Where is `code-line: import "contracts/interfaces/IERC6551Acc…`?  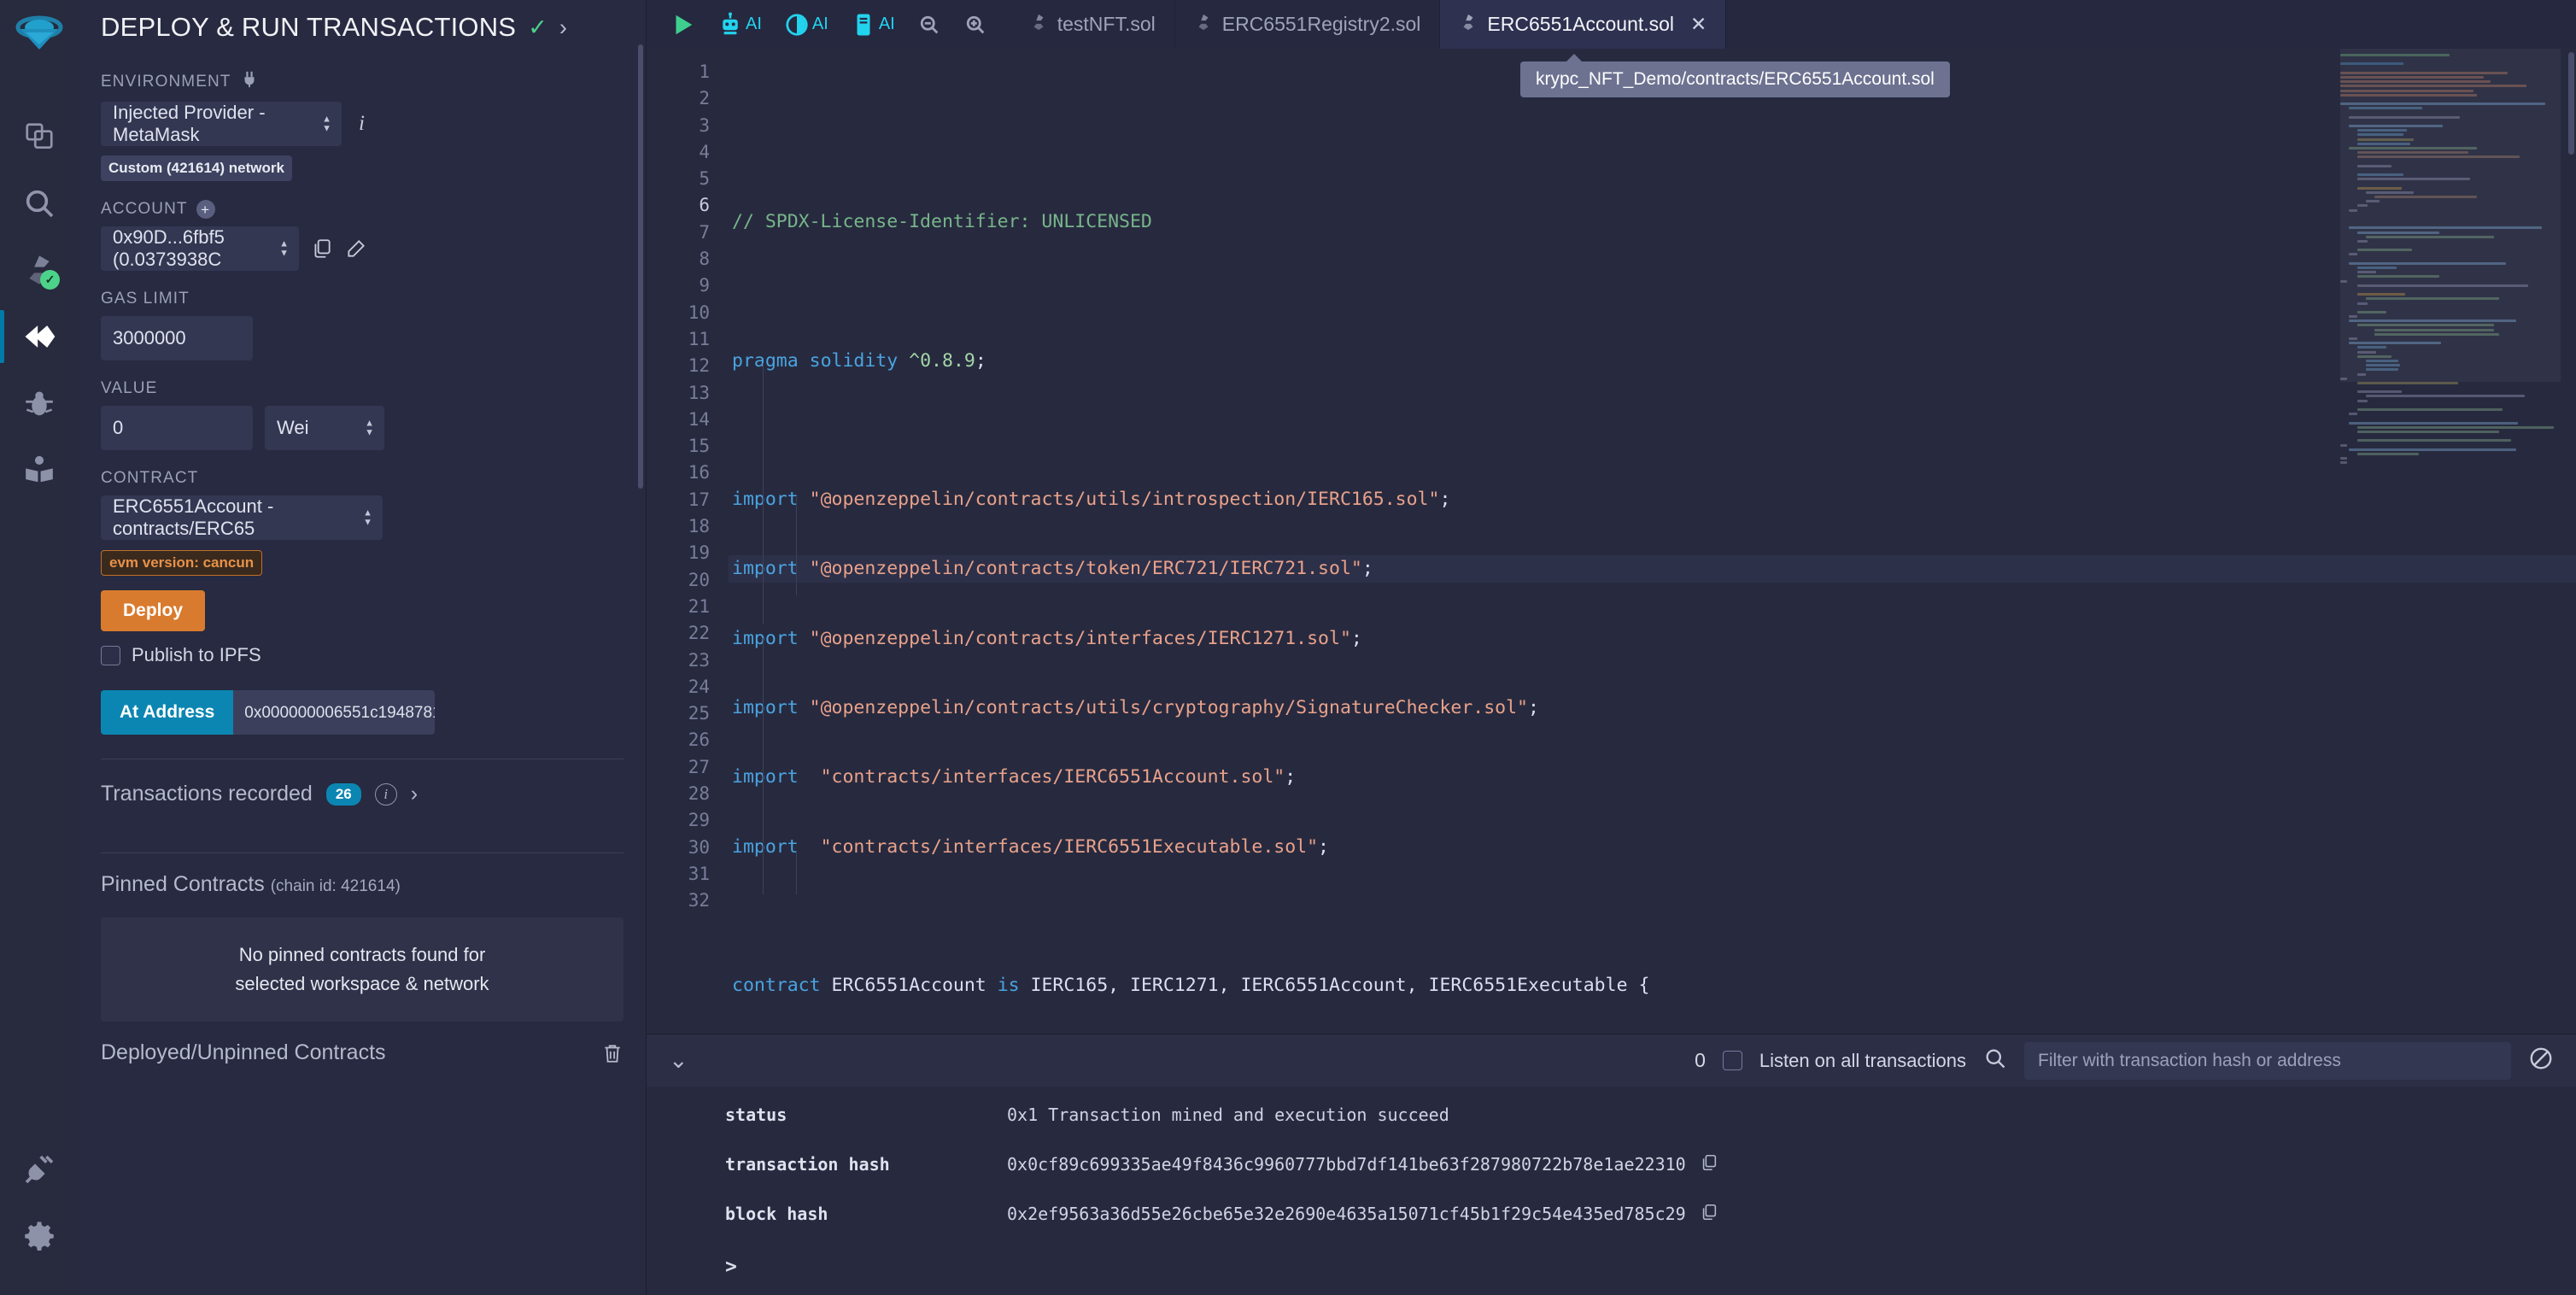
code-line: import "contracts/interfaces/IERC6551Acc… is located at coordinates (1014, 777).